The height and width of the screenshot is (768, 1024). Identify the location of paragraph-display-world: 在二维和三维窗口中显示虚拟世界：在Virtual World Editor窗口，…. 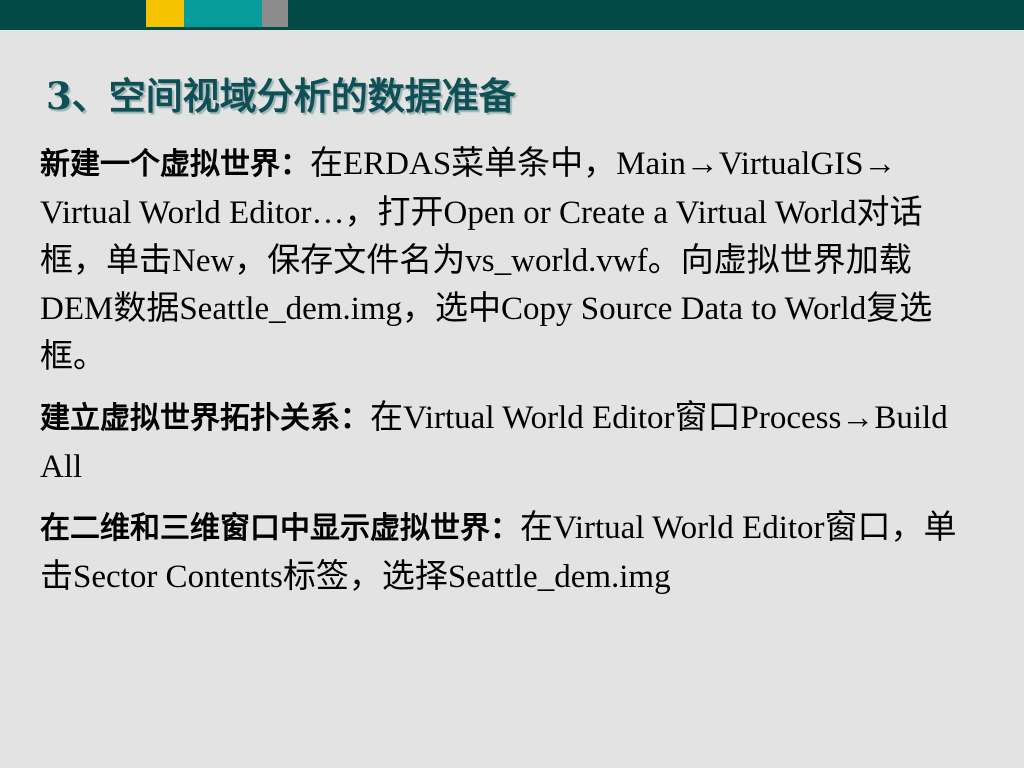
(505, 552).